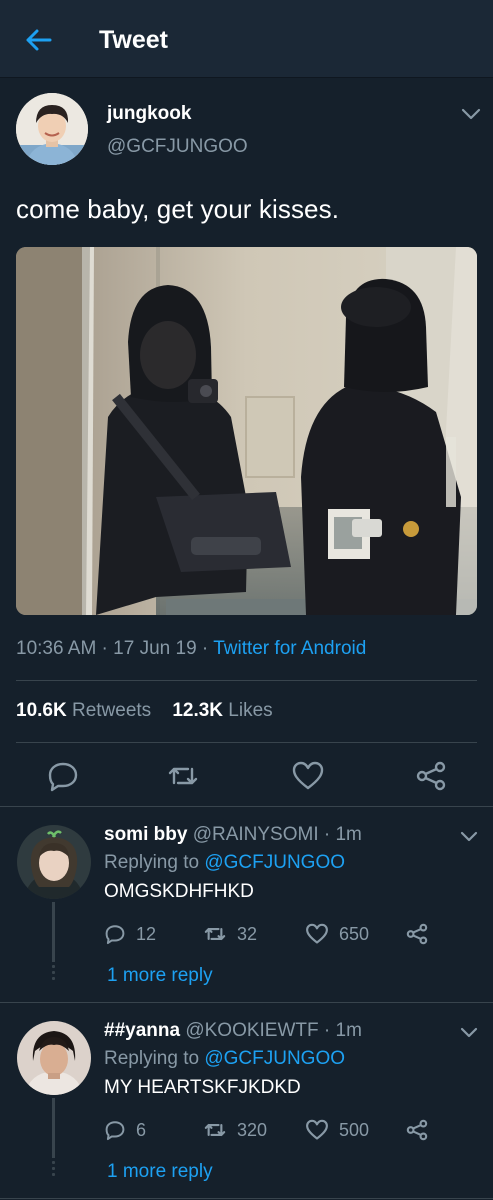  I want to click on reply-header: ##yanna @KOOKIEWTF · 1m, so click(233, 1031).